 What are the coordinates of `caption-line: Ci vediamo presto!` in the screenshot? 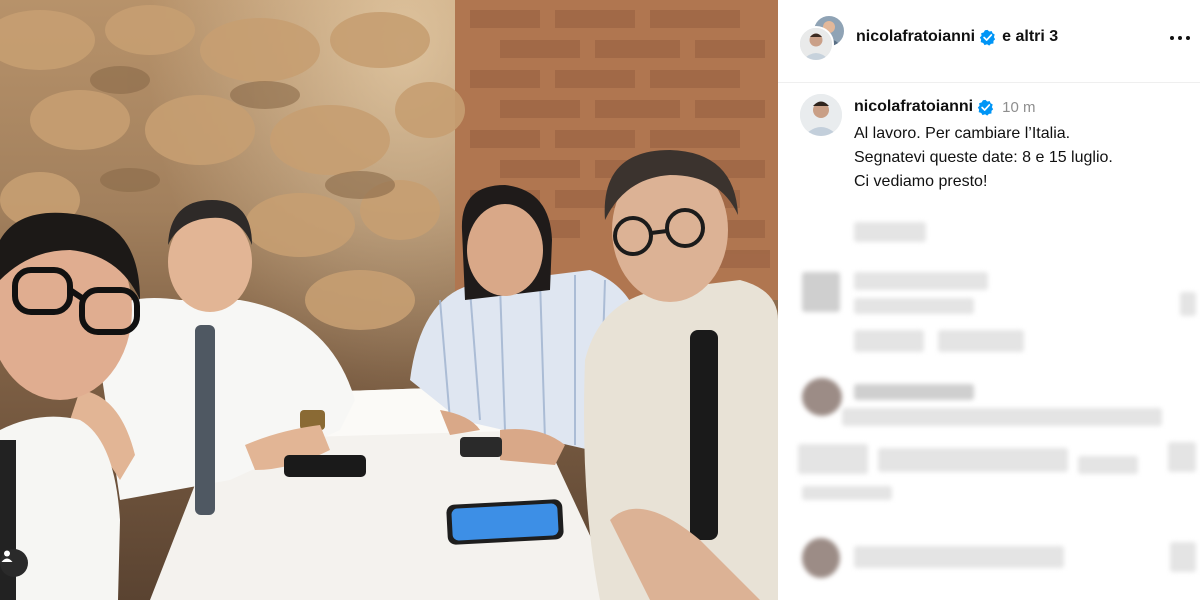 It's located at (921, 181).